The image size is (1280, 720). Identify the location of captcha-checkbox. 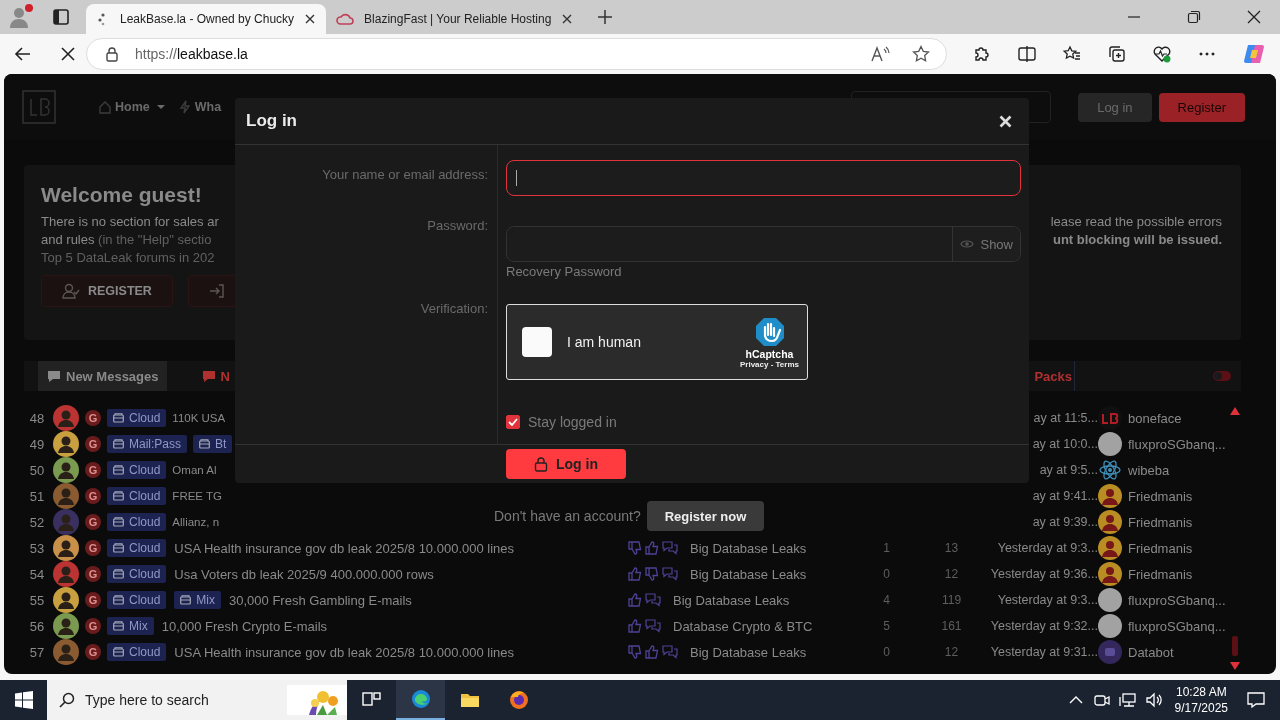
(537, 342).